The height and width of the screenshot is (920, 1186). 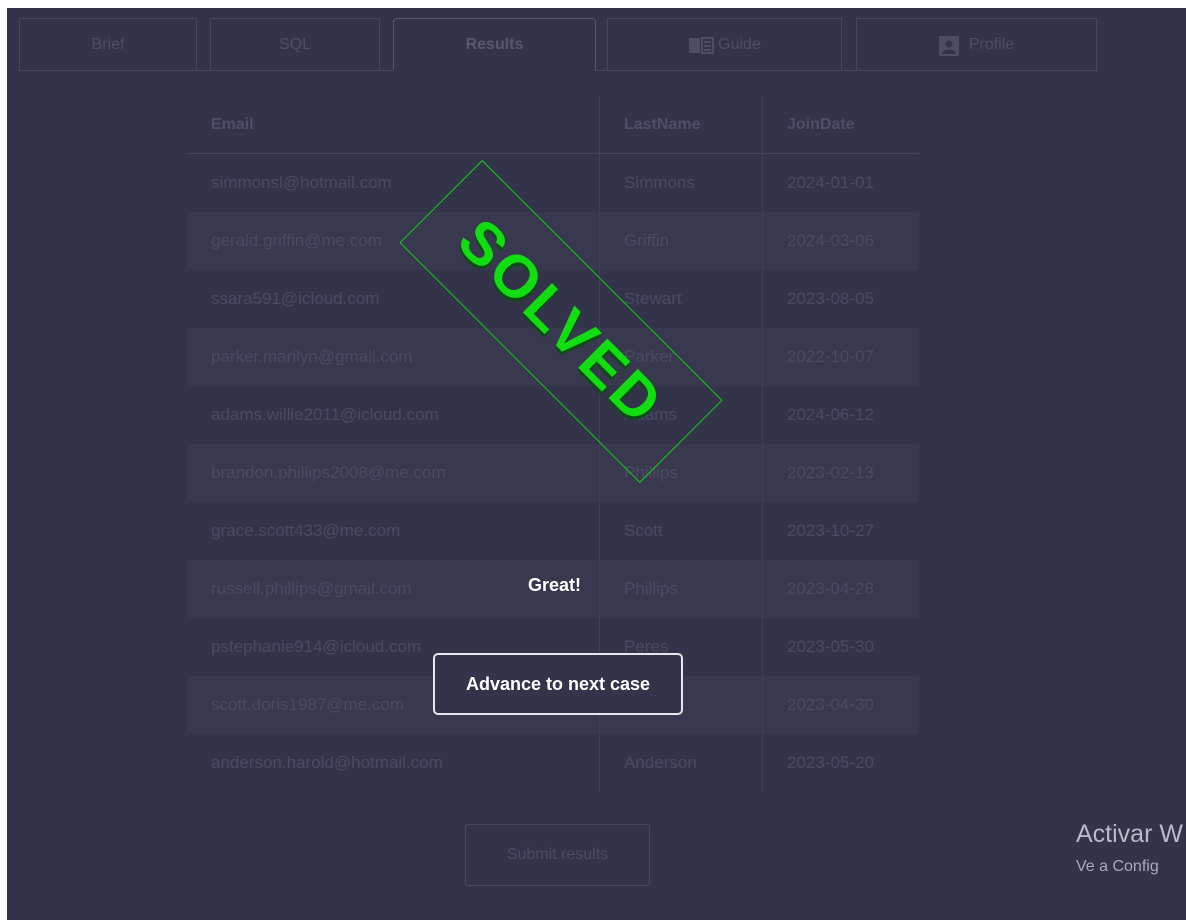 What do you see at coordinates (840, 473) in the screenshot?
I see `cell-joindate: 2023-02-13` at bounding box center [840, 473].